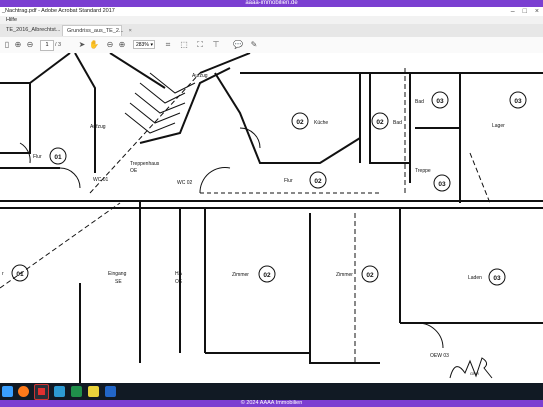  What do you see at coordinates (93, 391) in the screenshot?
I see `folder-icon` at bounding box center [93, 391].